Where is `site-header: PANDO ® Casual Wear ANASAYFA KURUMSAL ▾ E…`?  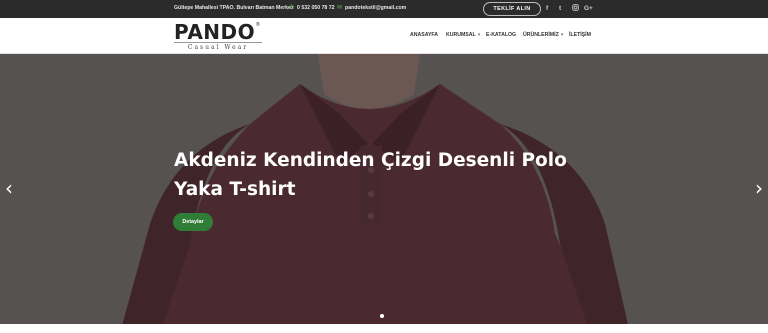 site-header: PANDO ® Casual Wear ANASAYFA KURUMSAL ▾ E… is located at coordinates (384, 36).